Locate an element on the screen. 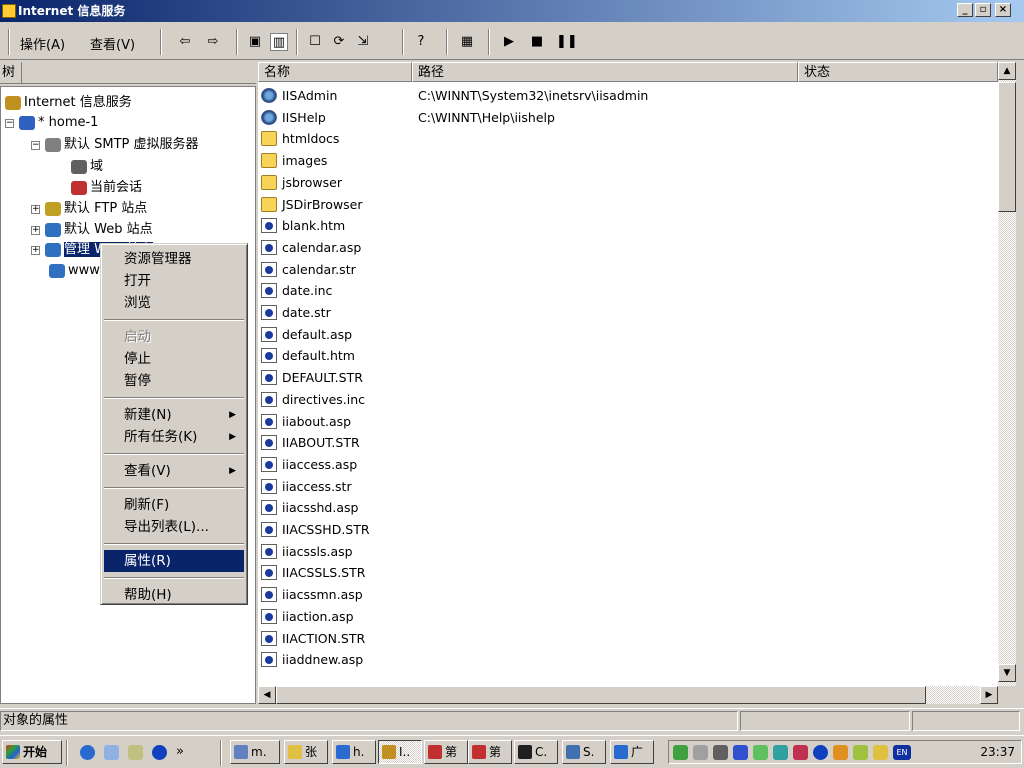 The height and width of the screenshot is (768, 1024). context-menu-item: 属性(R) is located at coordinates (174, 561).